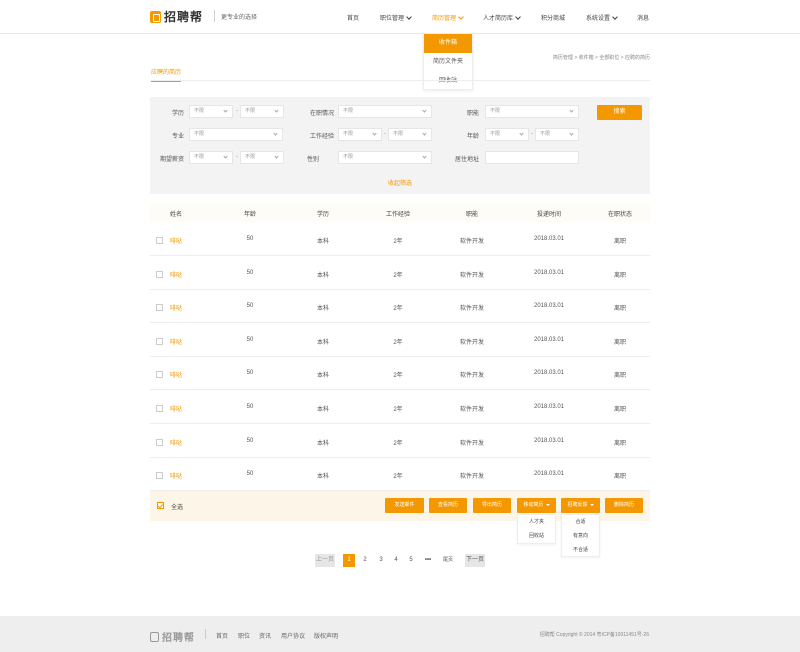 The height and width of the screenshot is (652, 800). What do you see at coordinates (410, 134) in the screenshot?
I see `work-experience-to-select: 不限` at bounding box center [410, 134].